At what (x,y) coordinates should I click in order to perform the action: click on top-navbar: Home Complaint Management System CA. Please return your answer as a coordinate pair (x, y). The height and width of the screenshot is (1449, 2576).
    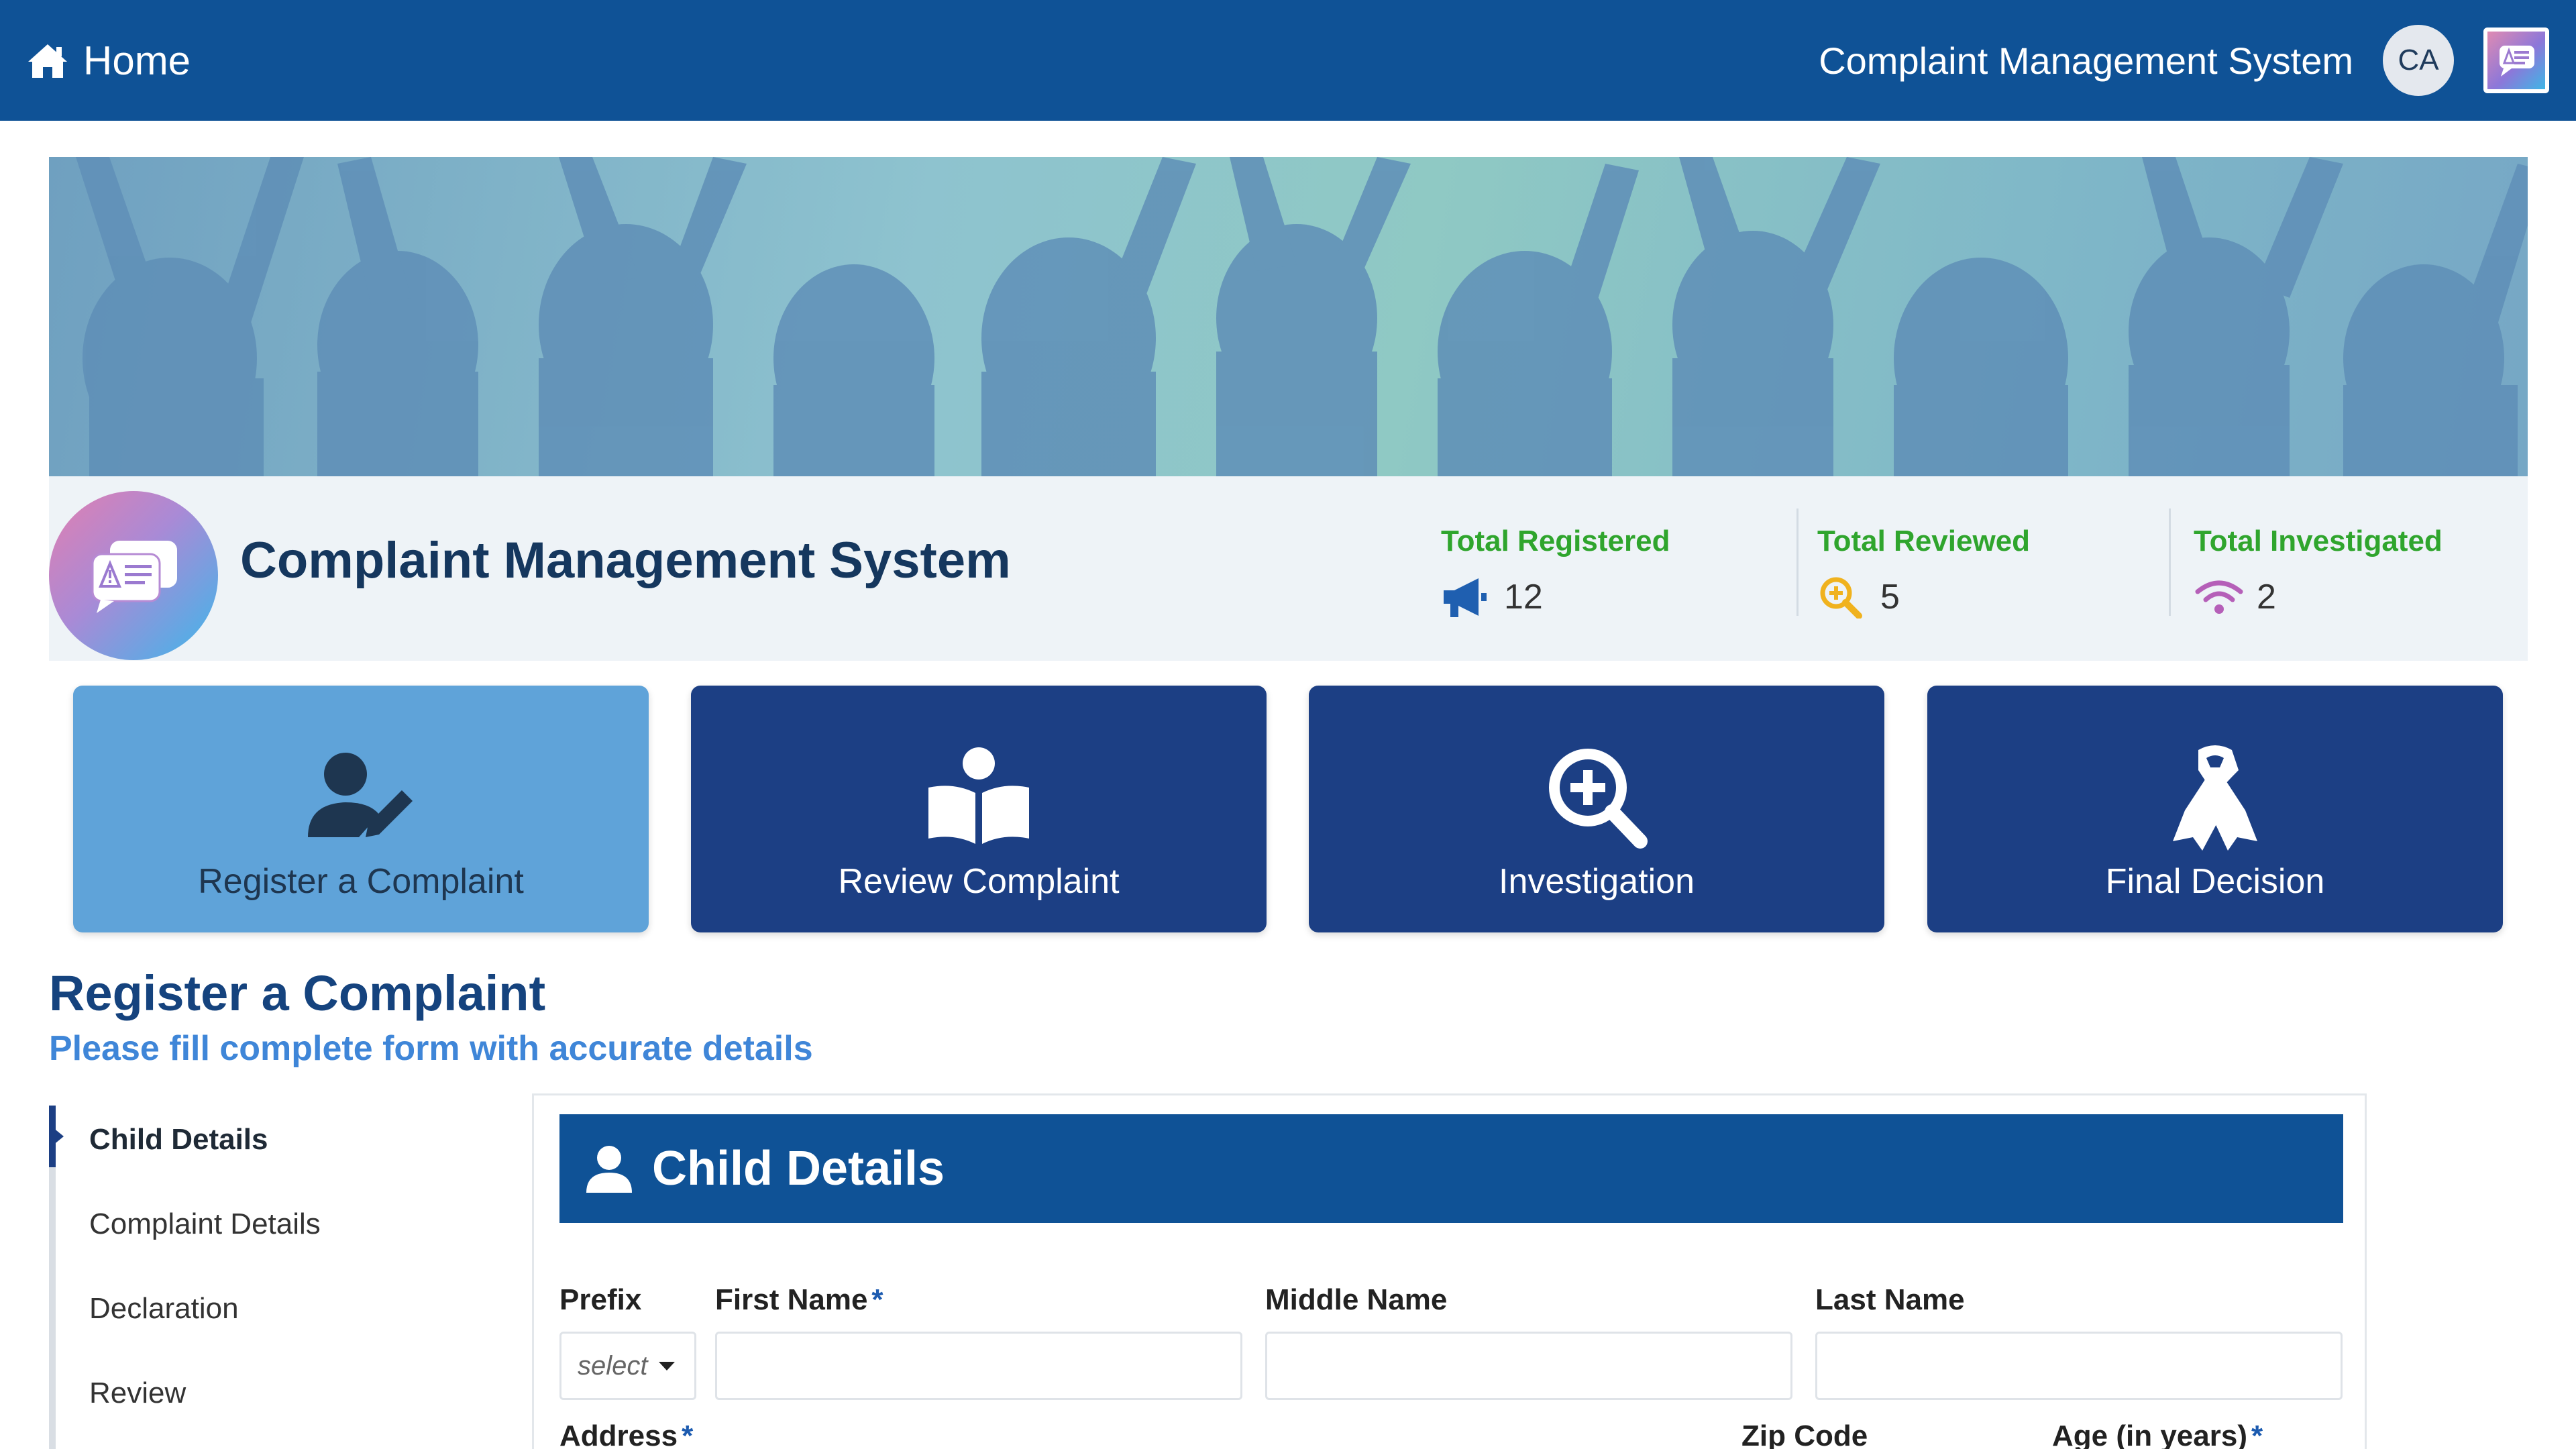
    Looking at the image, I should click on (1288, 60).